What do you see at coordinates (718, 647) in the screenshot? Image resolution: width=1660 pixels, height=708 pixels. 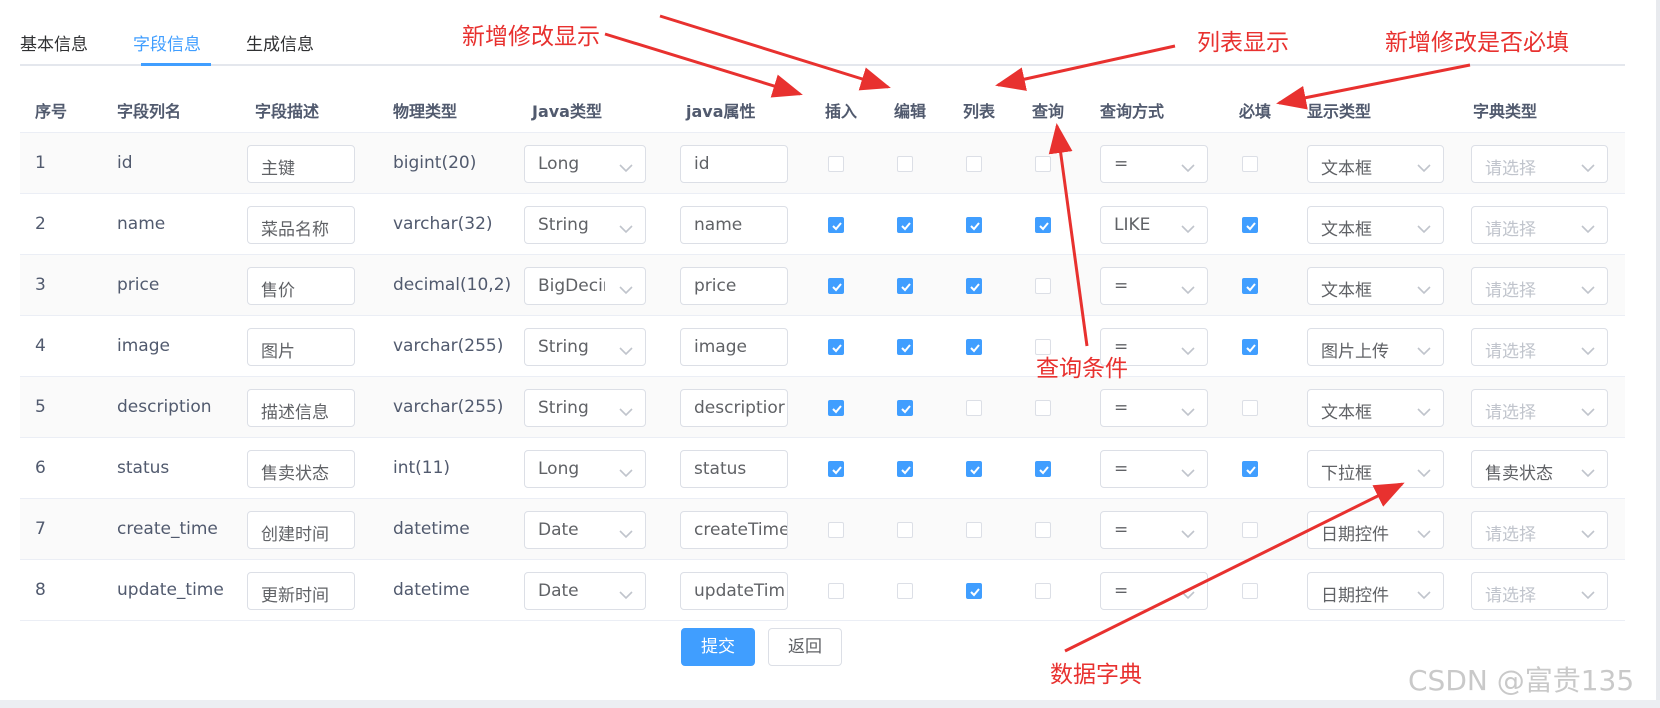 I see `submit-button: 提交` at bounding box center [718, 647].